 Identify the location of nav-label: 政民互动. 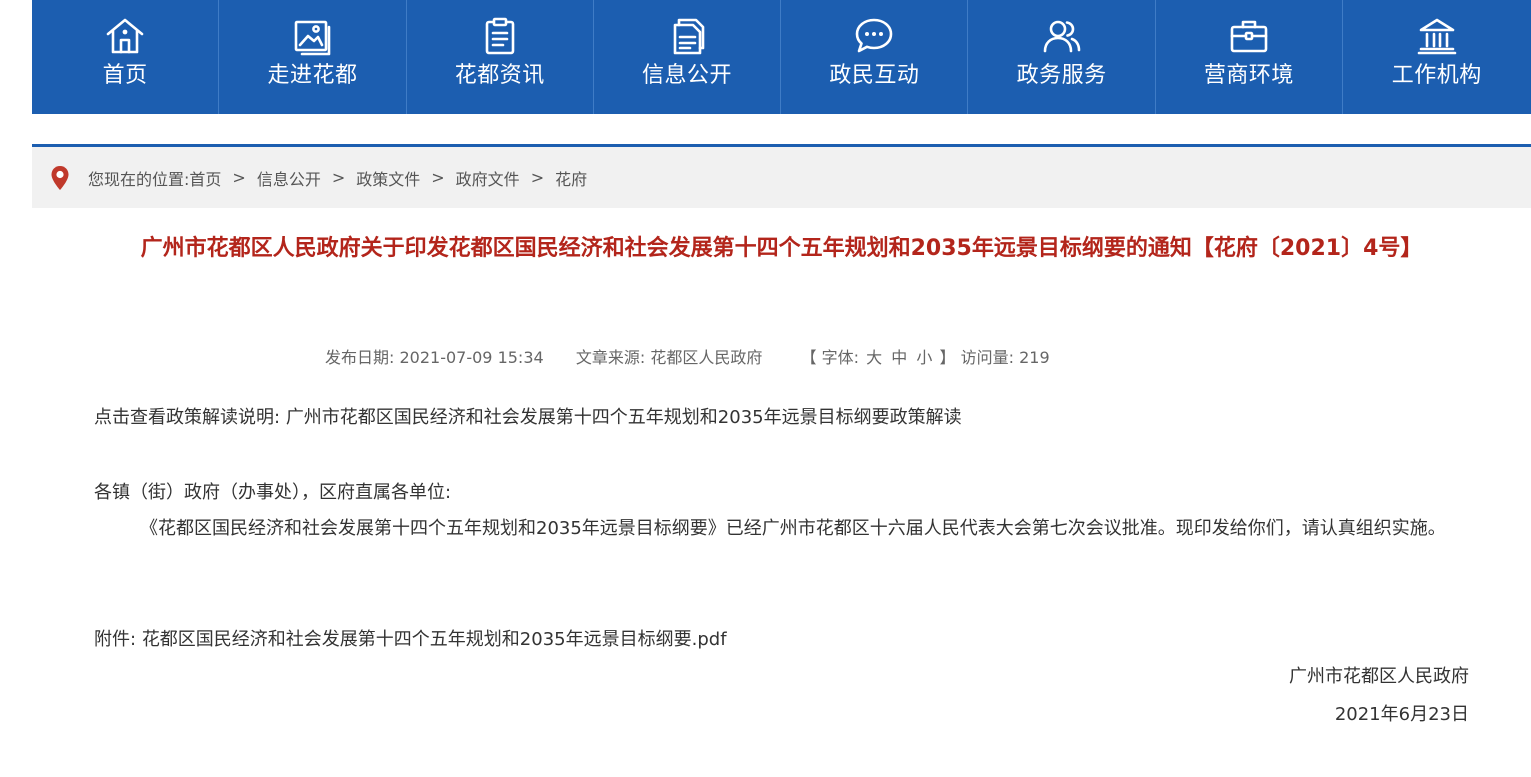
(874, 75).